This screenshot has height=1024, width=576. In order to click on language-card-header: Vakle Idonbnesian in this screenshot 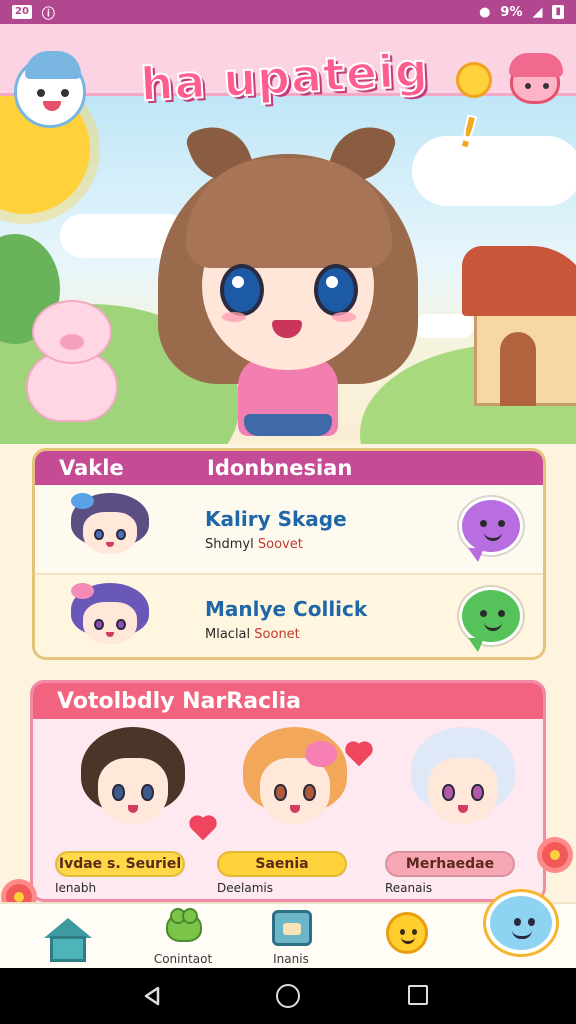, I will do `click(289, 468)`.